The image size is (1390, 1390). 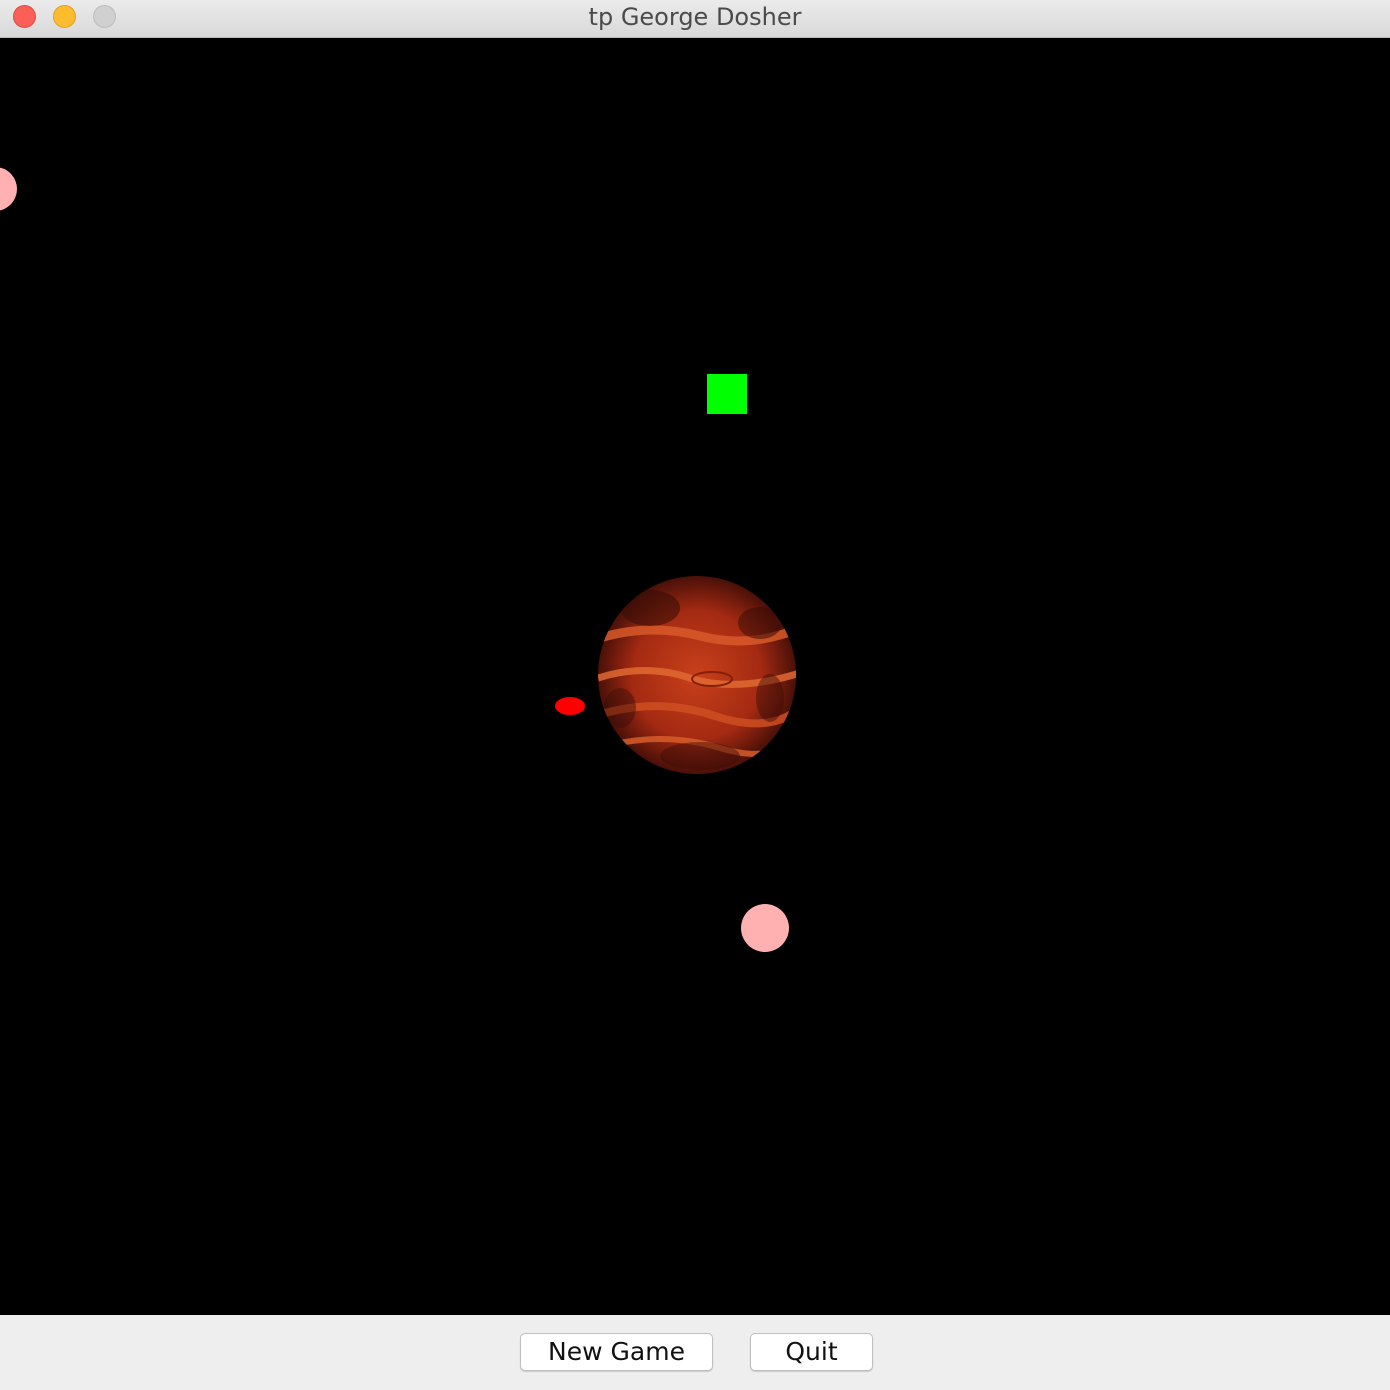 I want to click on control-bar: New Game Quit, so click(x=695, y=1352).